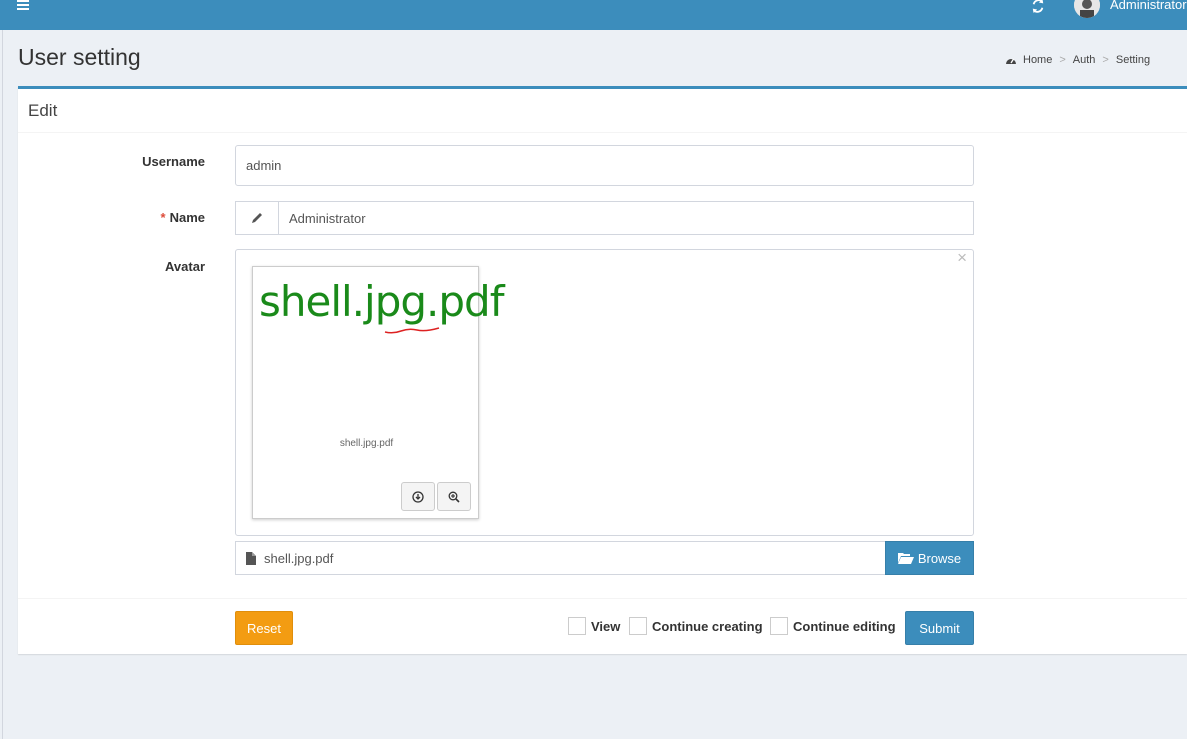 This screenshot has height=739, width=1187. What do you see at coordinates (79, 57) in the screenshot?
I see `page-title: User setting` at bounding box center [79, 57].